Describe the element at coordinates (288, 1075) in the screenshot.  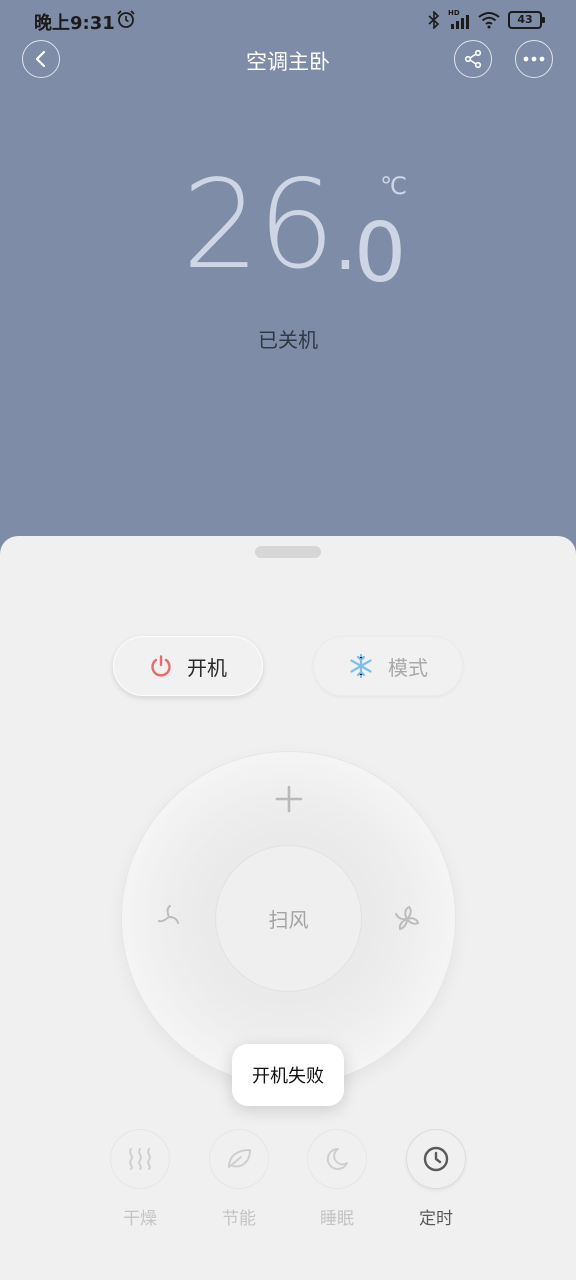
I see `toast-message: 开机失败` at that location.